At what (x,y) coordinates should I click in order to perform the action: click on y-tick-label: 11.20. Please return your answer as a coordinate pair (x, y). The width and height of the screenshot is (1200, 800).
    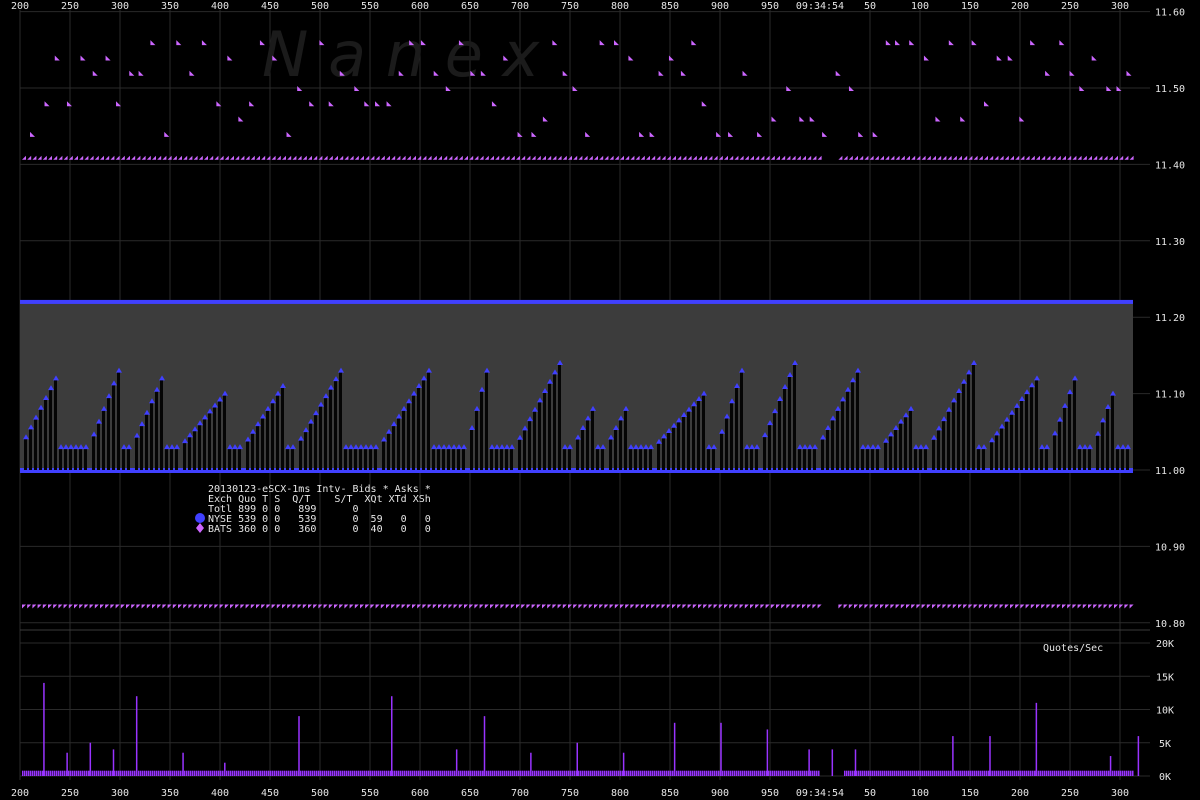
    Looking at the image, I should click on (1170, 318).